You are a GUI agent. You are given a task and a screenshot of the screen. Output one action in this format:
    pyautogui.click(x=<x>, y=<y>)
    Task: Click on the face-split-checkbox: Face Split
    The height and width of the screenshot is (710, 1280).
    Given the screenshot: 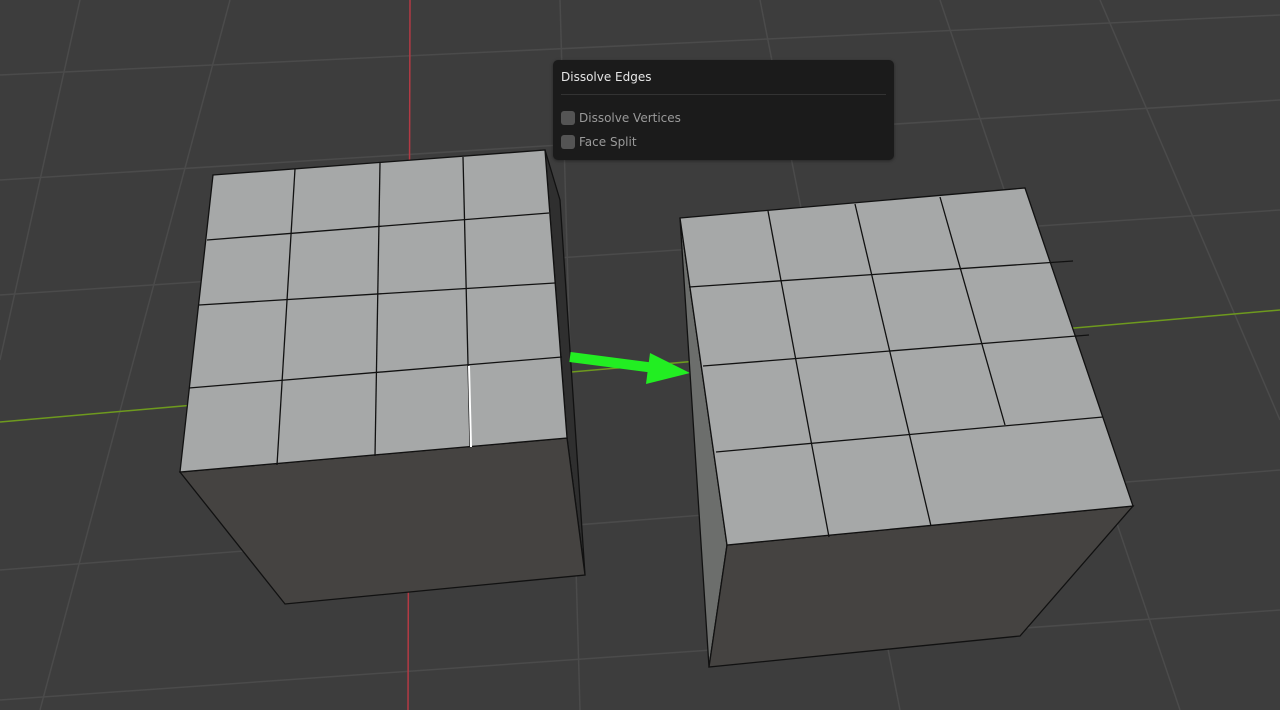 What is the action you would take?
    pyautogui.click(x=599, y=142)
    